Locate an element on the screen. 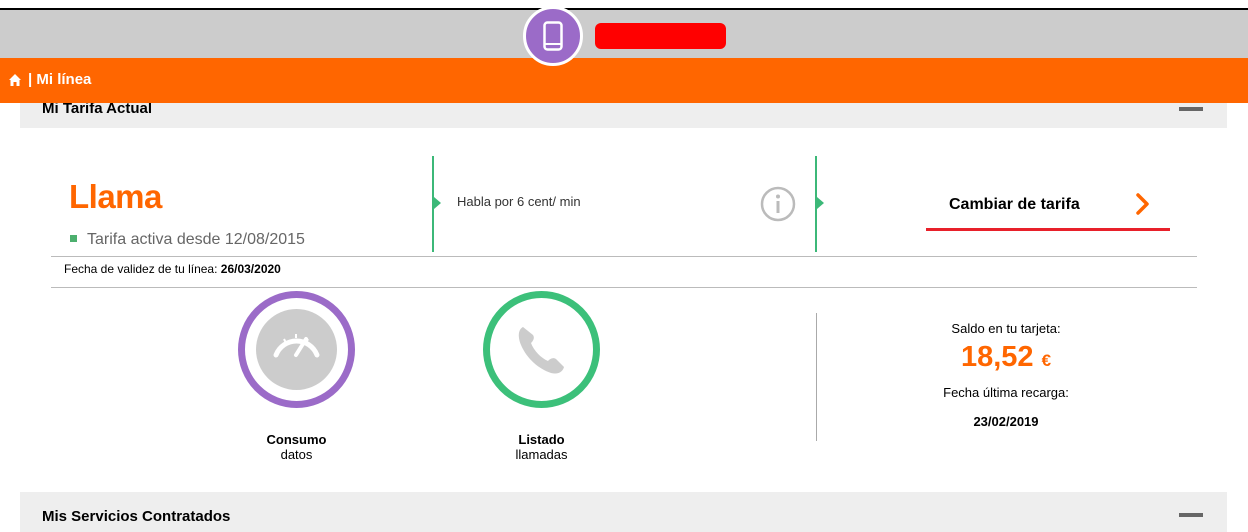 The height and width of the screenshot is (532, 1248). data-usage-caption: Consumo datos is located at coordinates (296, 447).